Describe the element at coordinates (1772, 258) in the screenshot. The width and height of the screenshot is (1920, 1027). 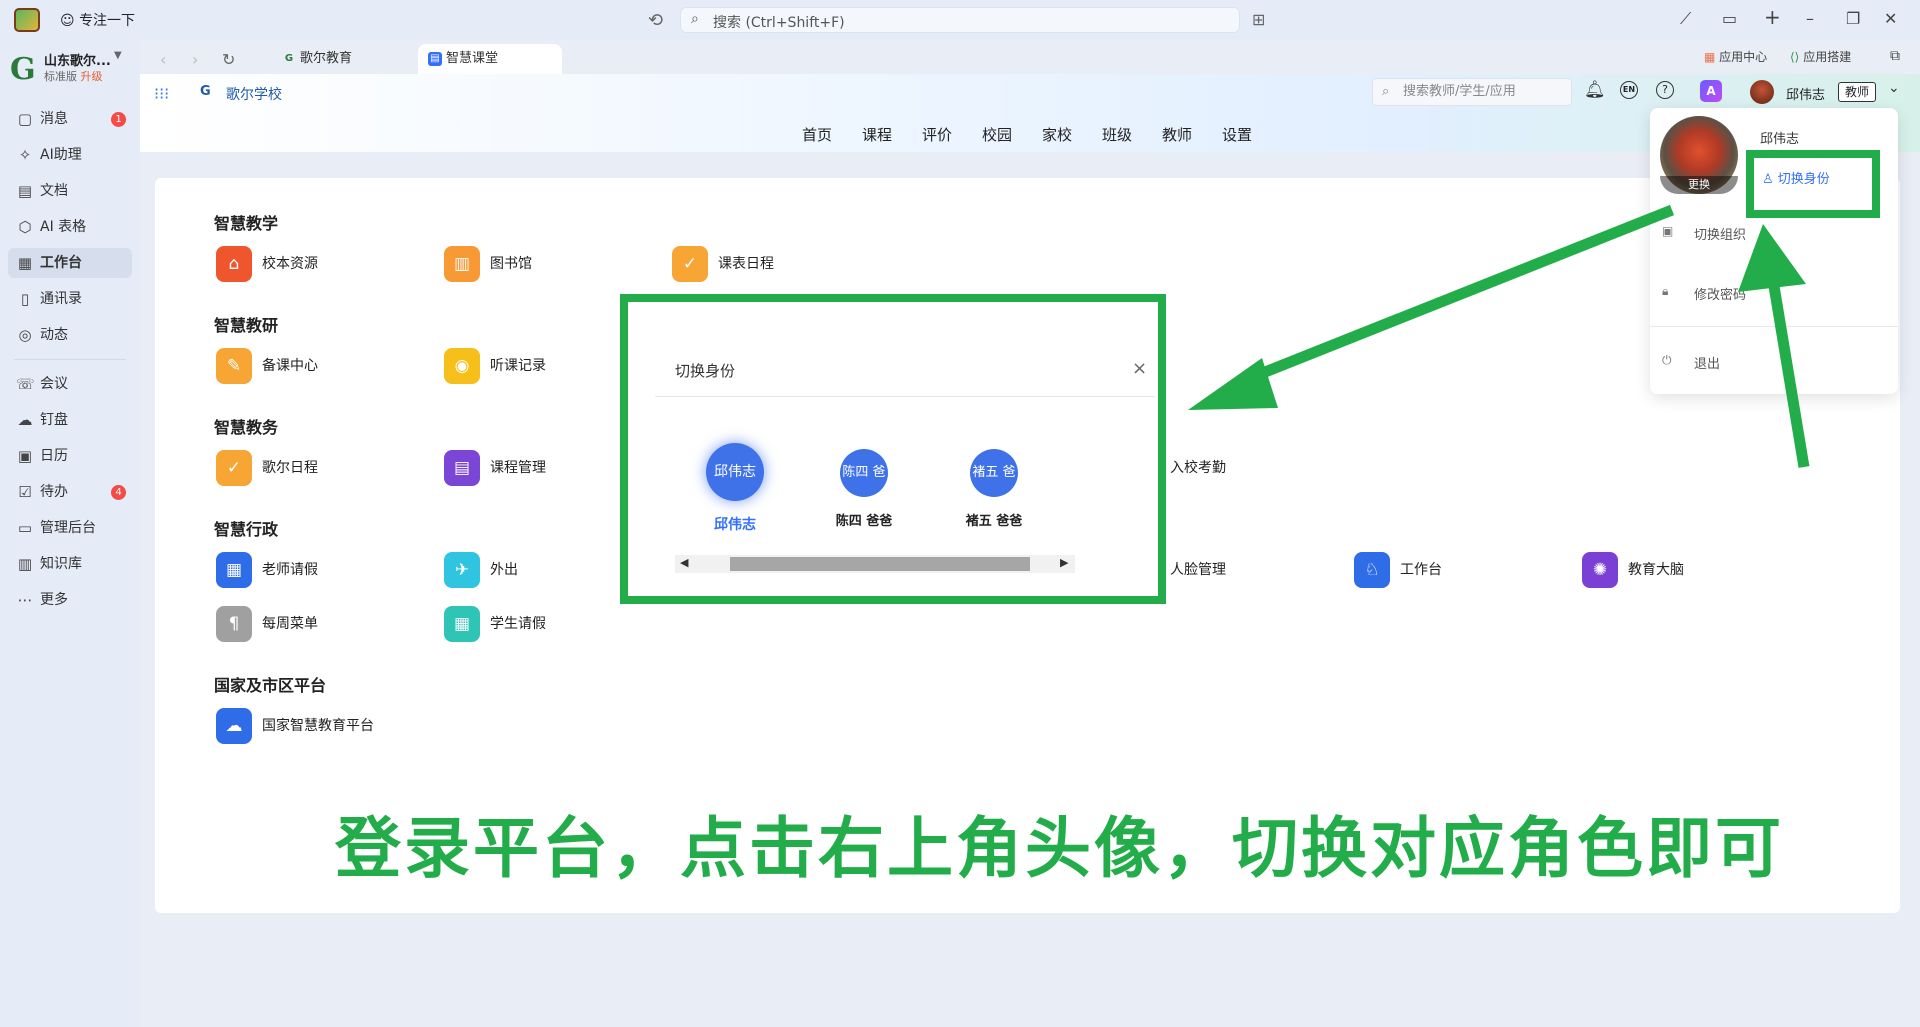
I see `arrow-head-switch` at that location.